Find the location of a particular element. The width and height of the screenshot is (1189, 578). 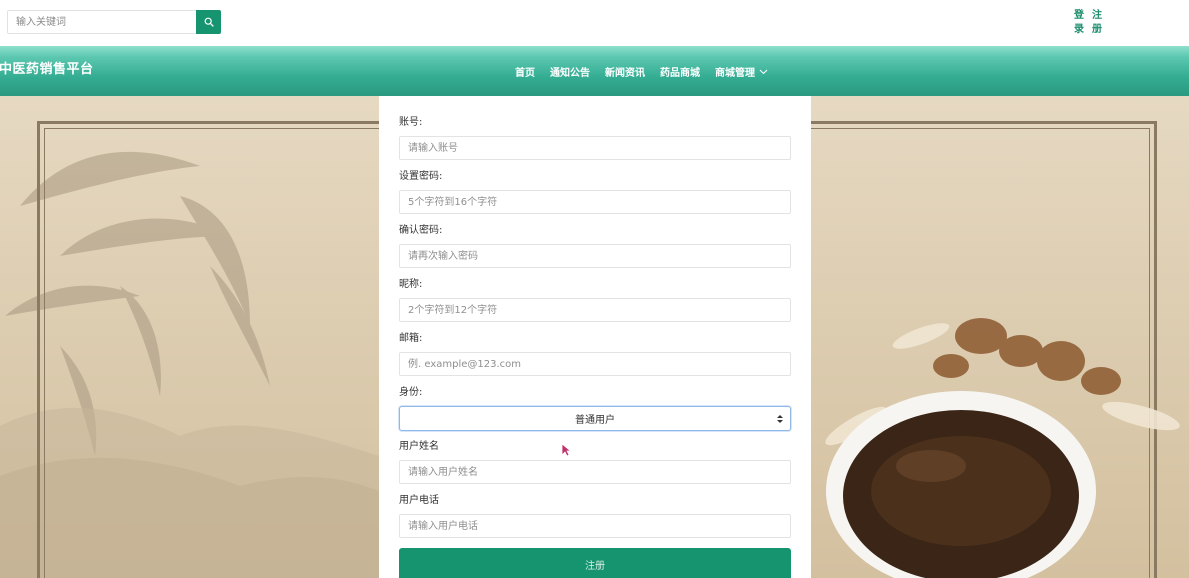

register-link-char-2: 册 is located at coordinates (1097, 30).